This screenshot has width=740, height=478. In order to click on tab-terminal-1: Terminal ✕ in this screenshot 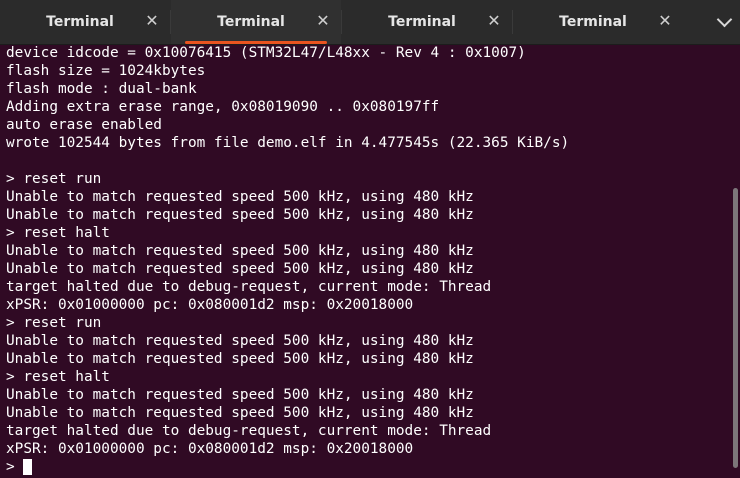, I will do `click(85, 22)`.